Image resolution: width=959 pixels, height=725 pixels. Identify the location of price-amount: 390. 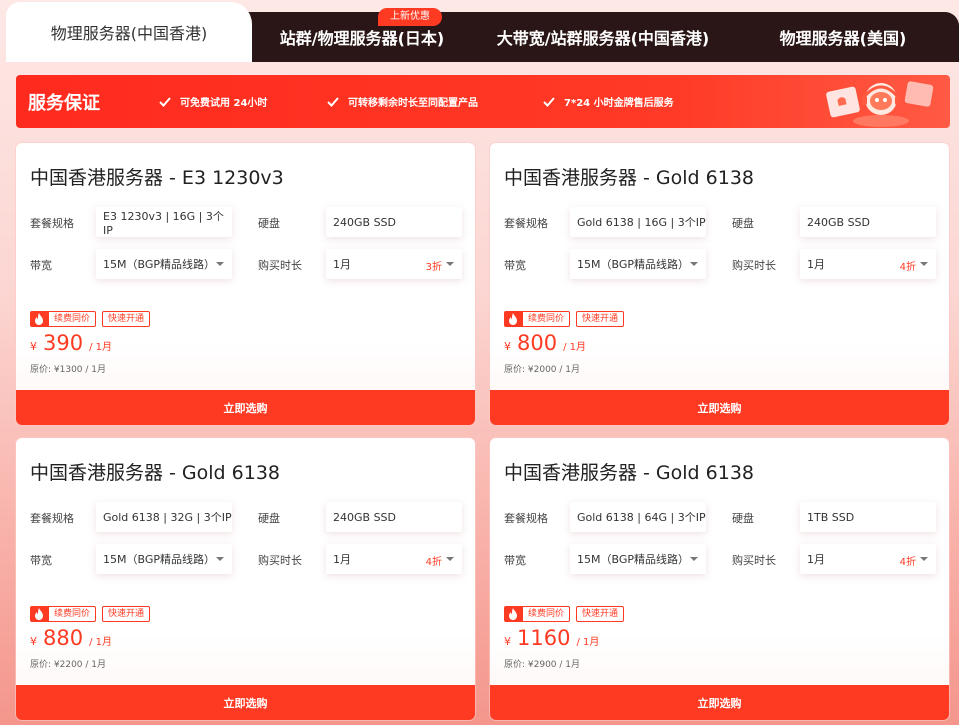
(63, 343).